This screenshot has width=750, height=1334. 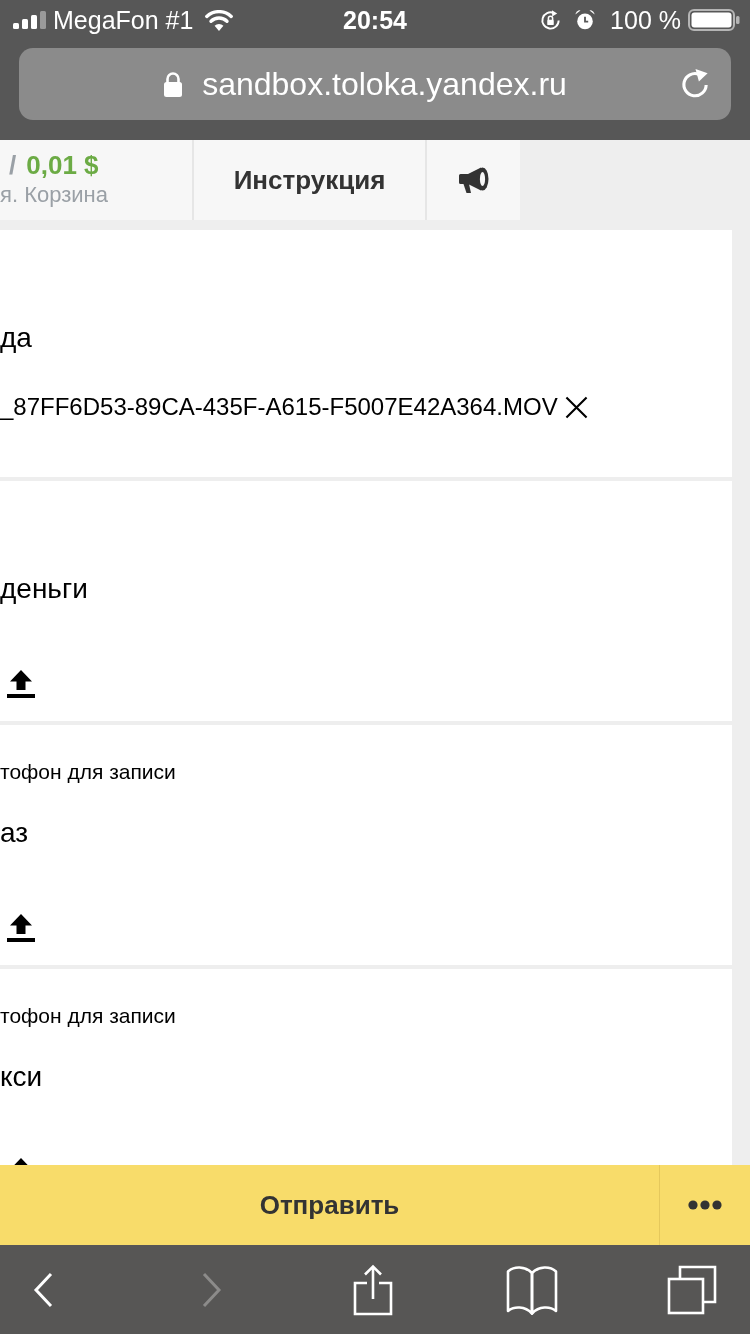 What do you see at coordinates (44, 589) in the screenshot?
I see `question-title: деньги` at bounding box center [44, 589].